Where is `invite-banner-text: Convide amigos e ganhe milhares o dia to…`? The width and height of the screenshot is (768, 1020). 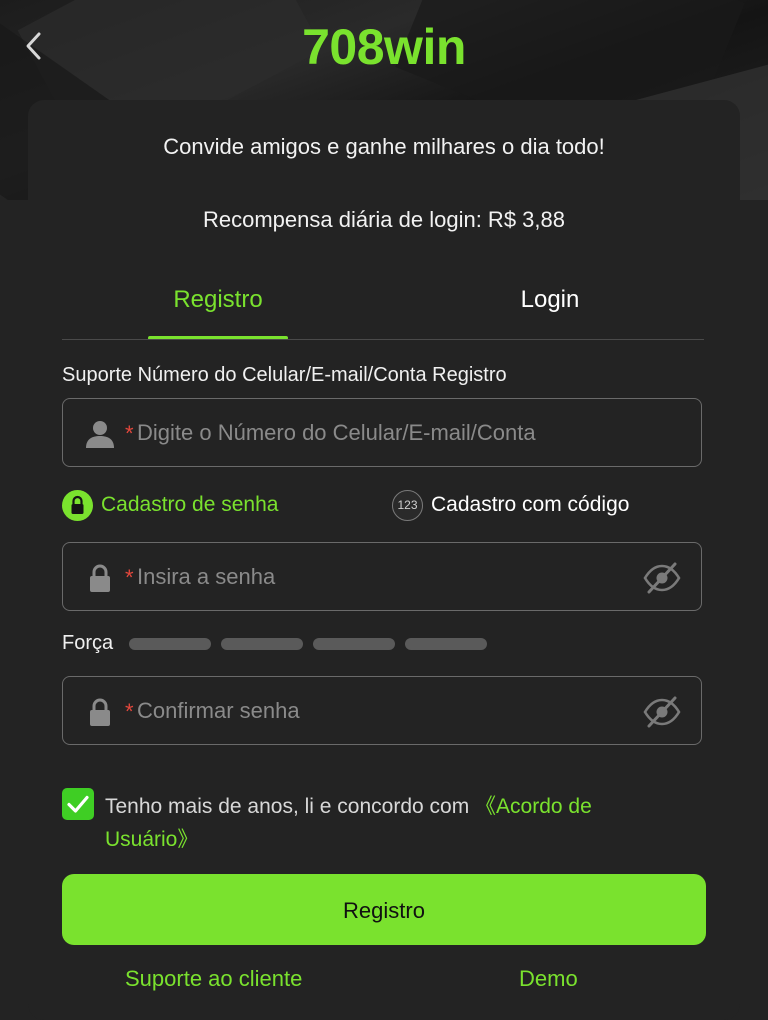 invite-banner-text: Convide amigos e ganhe milhares o dia to… is located at coordinates (384, 146).